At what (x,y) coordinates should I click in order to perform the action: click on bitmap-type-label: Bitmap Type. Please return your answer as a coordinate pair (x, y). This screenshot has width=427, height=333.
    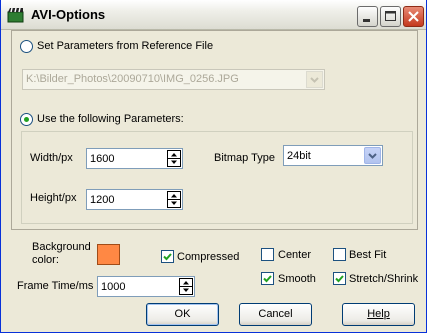
    Looking at the image, I should click on (244, 158).